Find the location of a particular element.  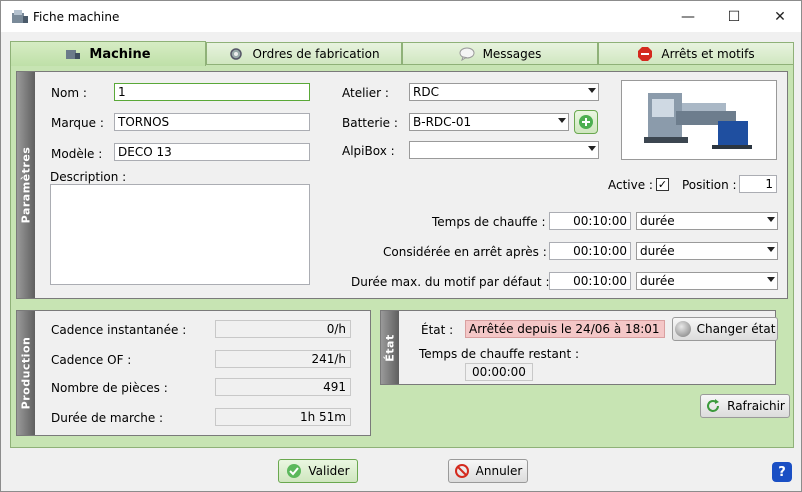

help-button: ? is located at coordinates (782, 472).